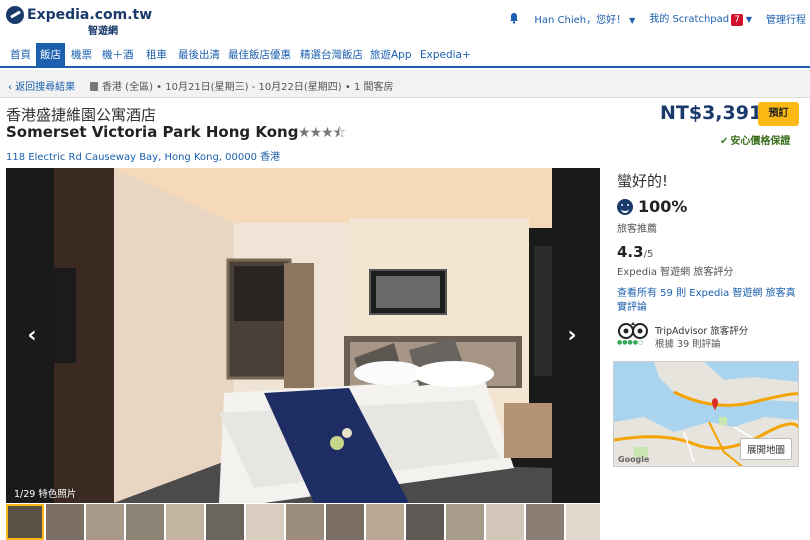  I want to click on logo-text: Expedia.com.tw, so click(90, 15).